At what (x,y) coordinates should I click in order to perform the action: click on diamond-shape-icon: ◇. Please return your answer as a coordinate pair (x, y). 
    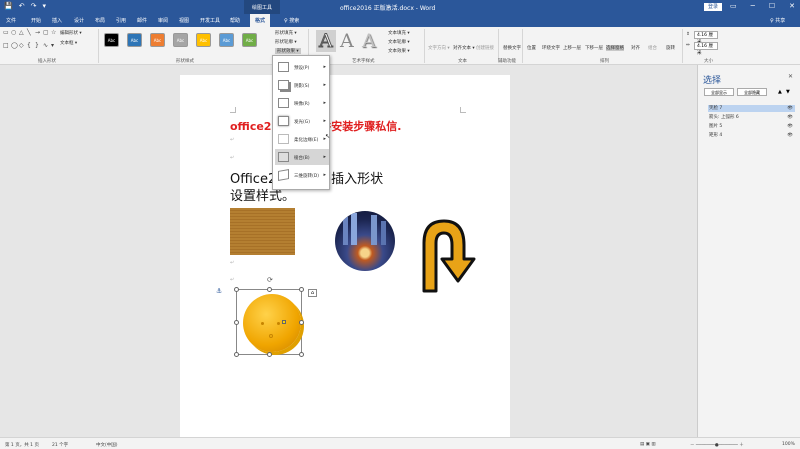
    Looking at the image, I should click on (22, 48).